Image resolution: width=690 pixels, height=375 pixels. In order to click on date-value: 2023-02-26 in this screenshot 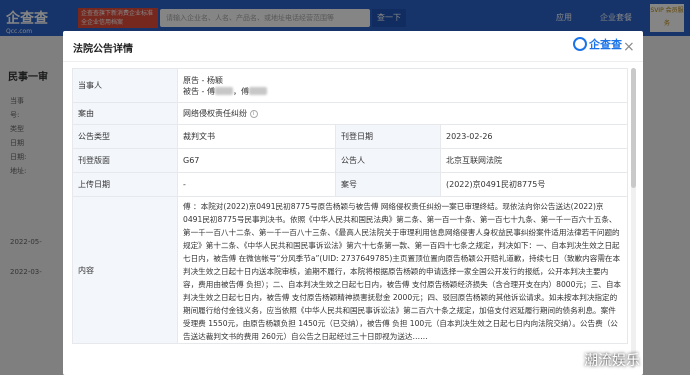, I will do `click(534, 136)`.